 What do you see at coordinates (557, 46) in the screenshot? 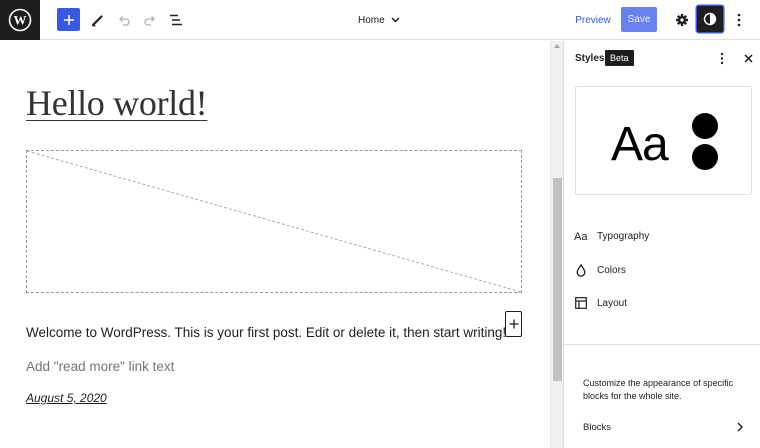
I see `scroll-up-arrow-icon` at bounding box center [557, 46].